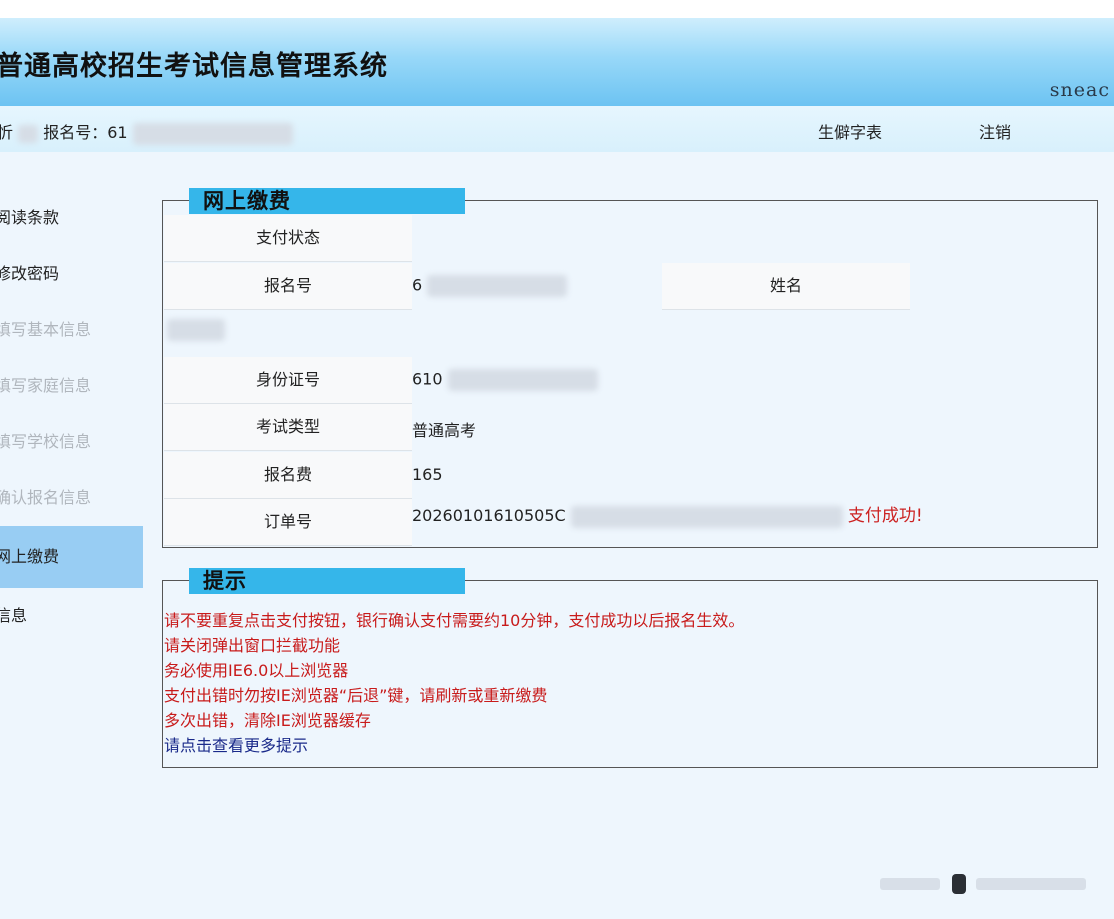 The height and width of the screenshot is (919, 1114). Describe the element at coordinates (30, 217) in the screenshot. I see `sidebar-item-label: 阅读条款` at that location.